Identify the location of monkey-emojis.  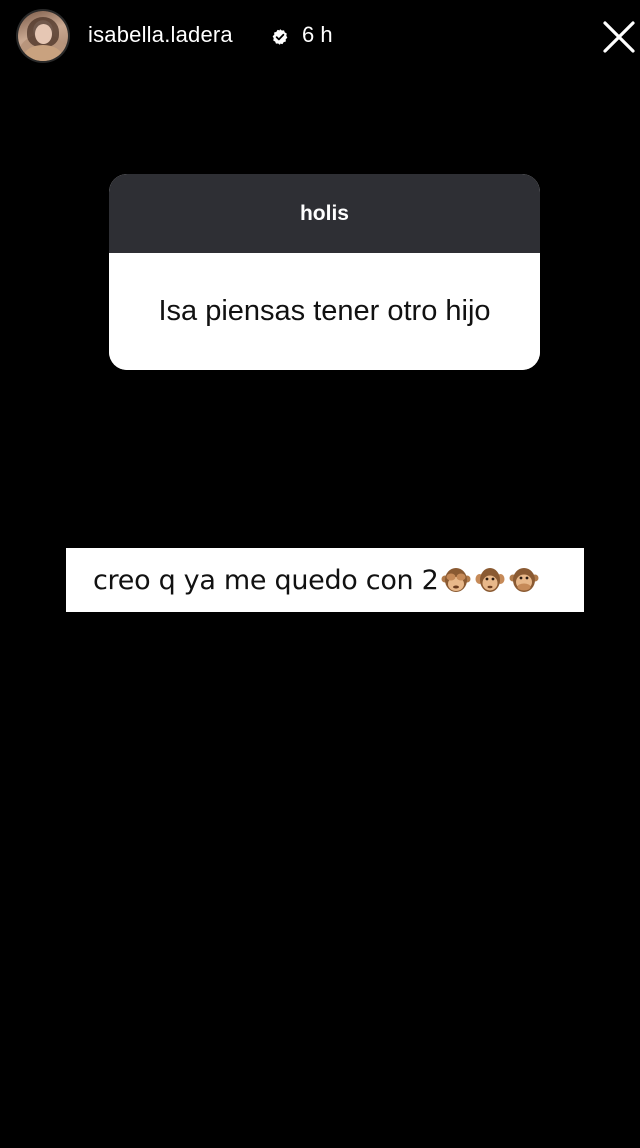
(490, 580).